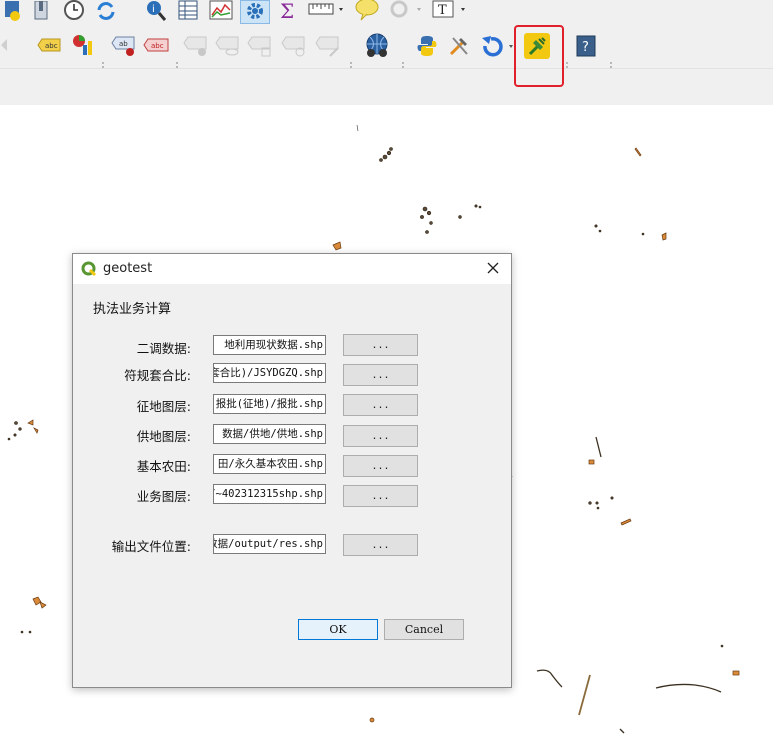 The height and width of the screenshot is (742, 773). I want to click on label-pin-2-icon, so click(294, 46).